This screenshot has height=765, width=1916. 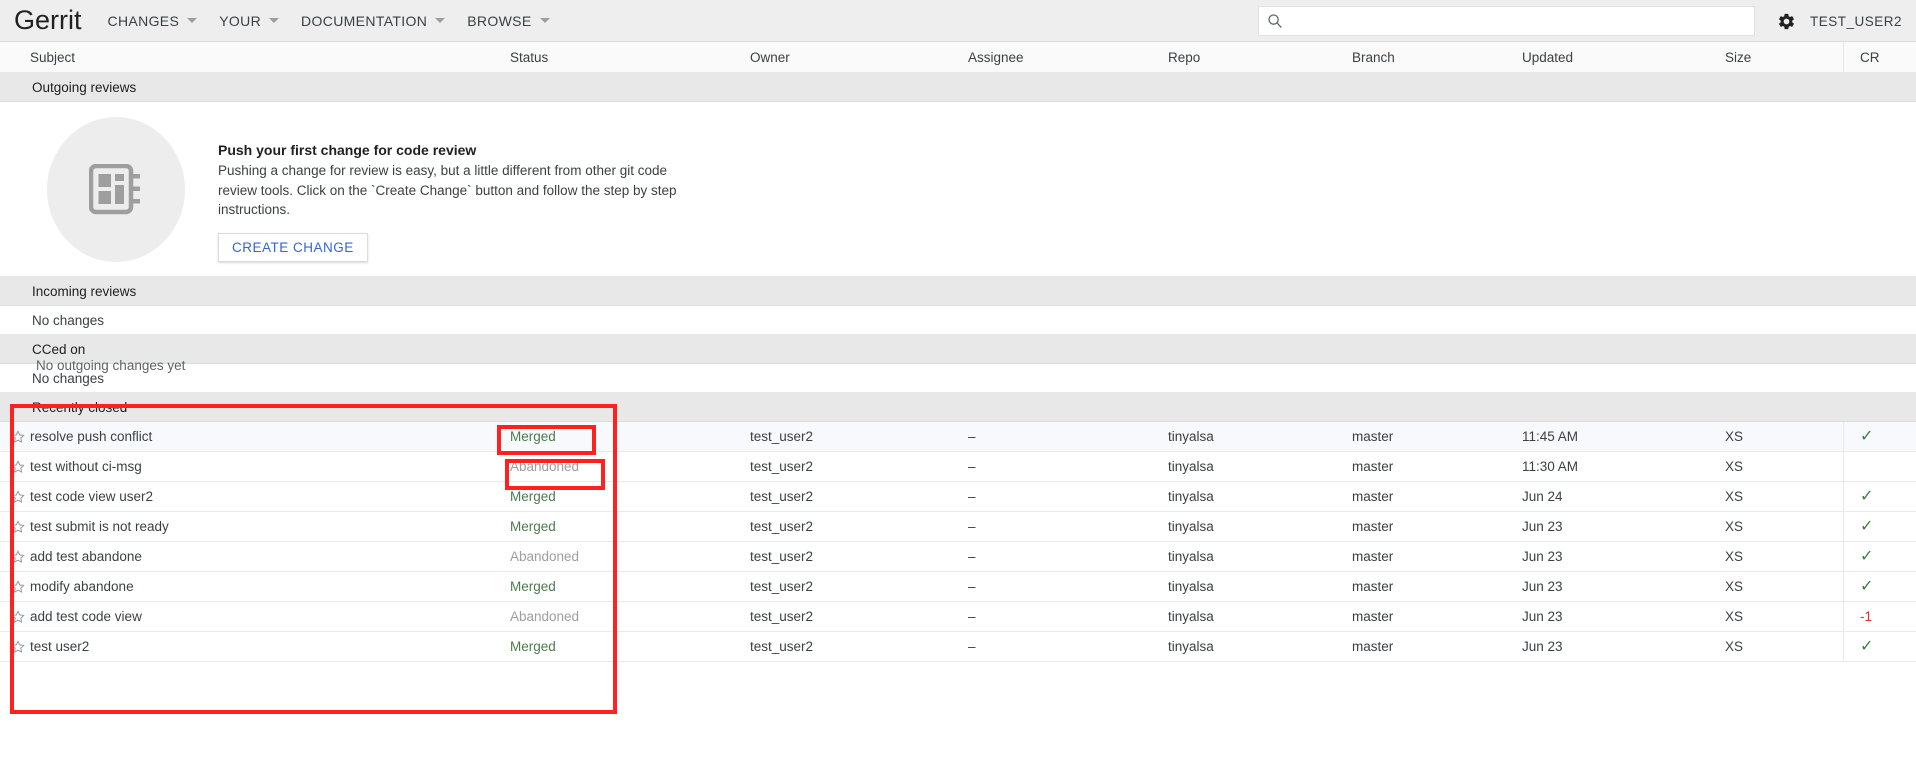 I want to click on column-header-repo: Repo, so click(x=1260, y=57).